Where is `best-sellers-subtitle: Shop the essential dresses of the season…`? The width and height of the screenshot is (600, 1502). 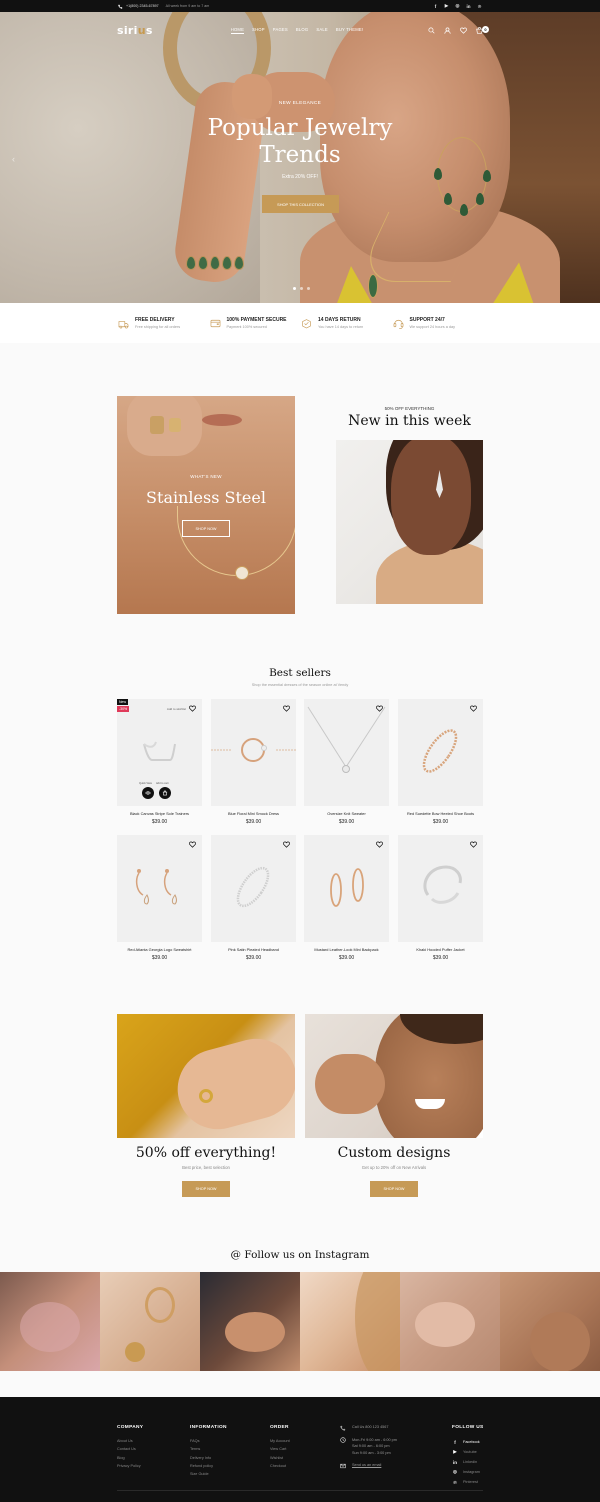
best-sellers-subtitle: Shop the essential dresses of the season… is located at coordinates (300, 685).